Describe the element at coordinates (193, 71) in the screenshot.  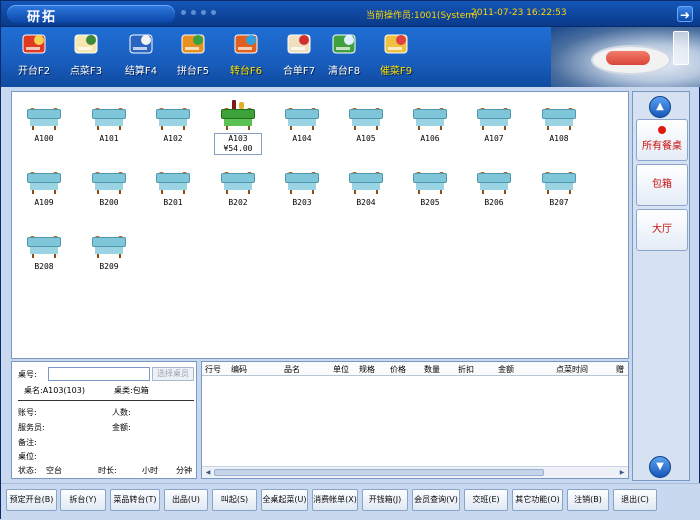
I see `toolbar-label: 拼台F5` at that location.